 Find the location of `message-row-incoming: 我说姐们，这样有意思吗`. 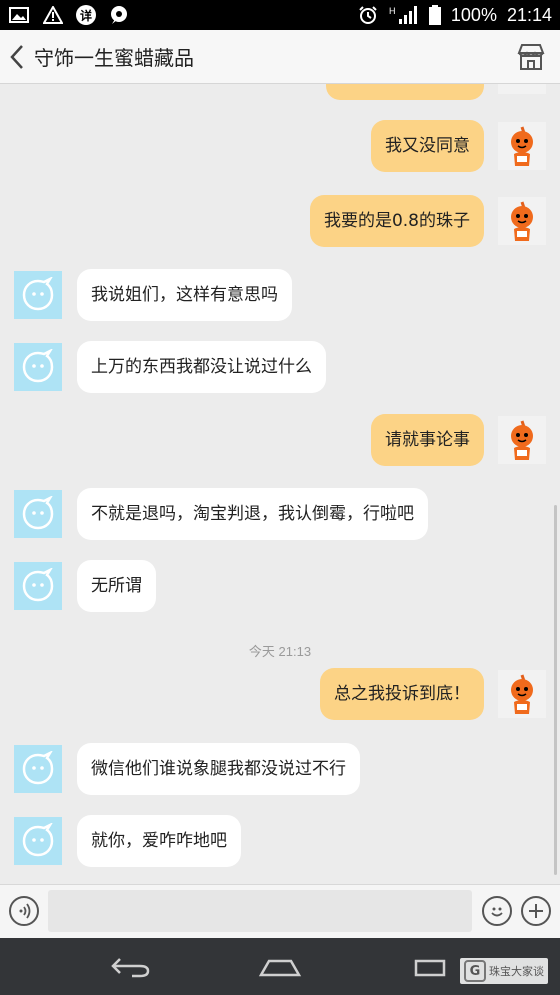

message-row-incoming: 我说姐们，这样有意思吗 is located at coordinates (280, 297).